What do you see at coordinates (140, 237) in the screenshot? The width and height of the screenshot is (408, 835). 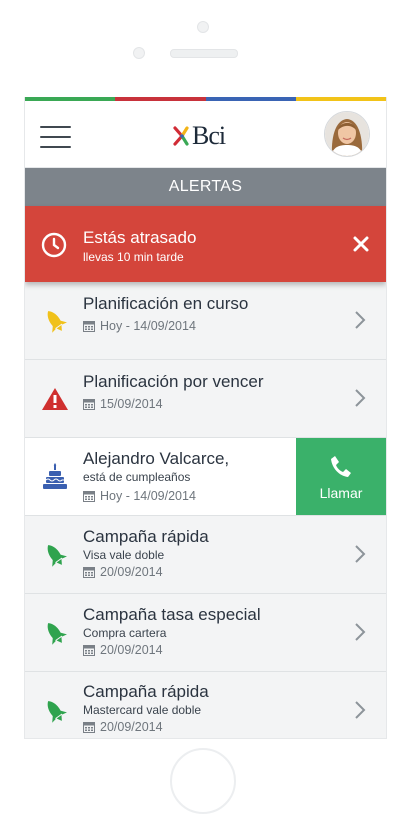 I see `alert-title: Estás atrasado` at bounding box center [140, 237].